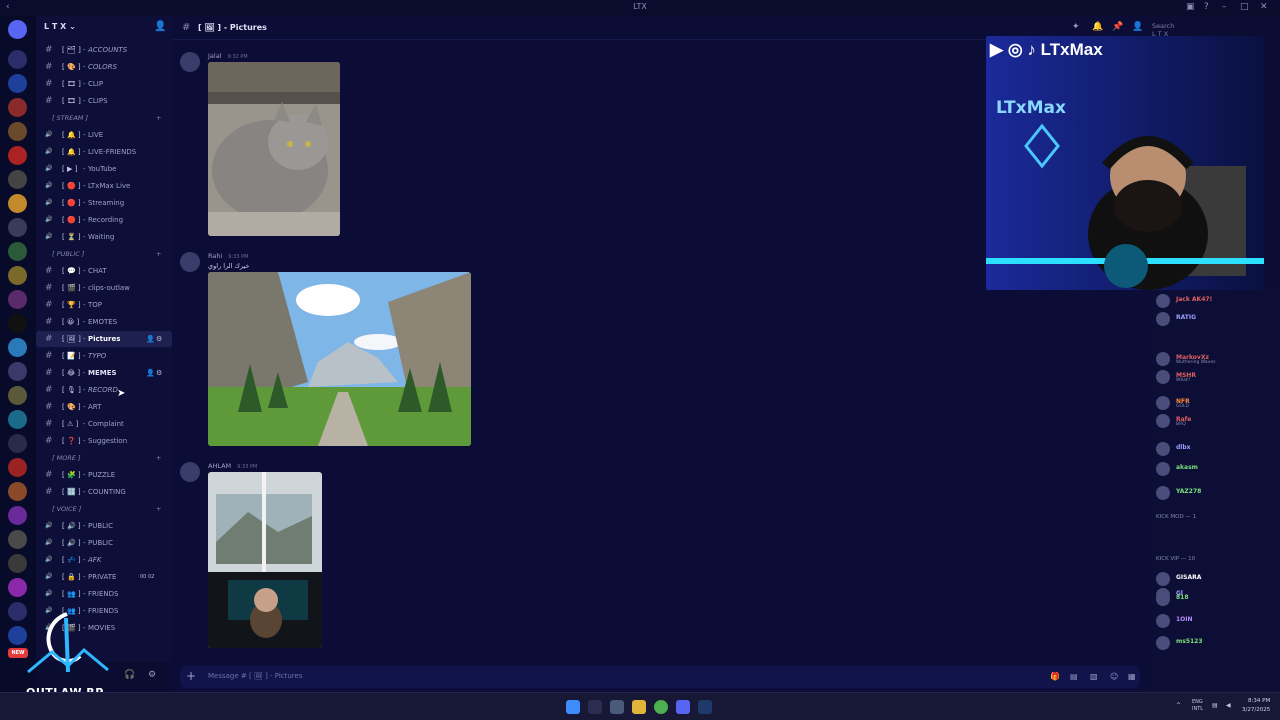  What do you see at coordinates (104, 169) in the screenshot?
I see `channel-item: 🔊 [ ▶ ] YouTube -` at bounding box center [104, 169].